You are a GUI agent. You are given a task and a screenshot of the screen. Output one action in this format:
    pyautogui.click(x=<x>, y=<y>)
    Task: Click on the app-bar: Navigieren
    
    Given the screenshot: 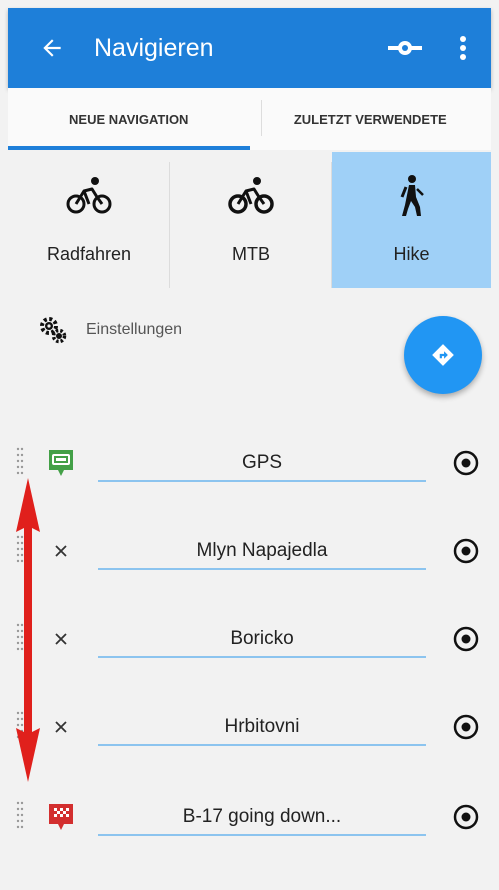 What is the action you would take?
    pyautogui.click(x=249, y=48)
    